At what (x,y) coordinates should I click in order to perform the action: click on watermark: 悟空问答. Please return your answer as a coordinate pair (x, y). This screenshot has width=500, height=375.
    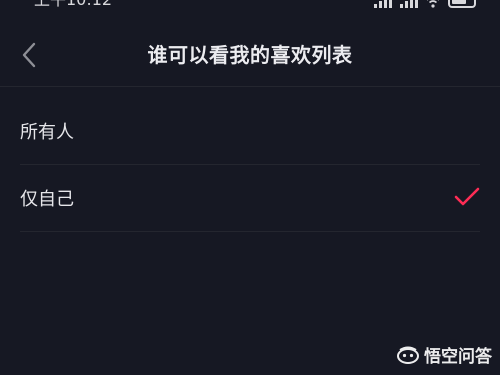
    Looking at the image, I should click on (444, 354).